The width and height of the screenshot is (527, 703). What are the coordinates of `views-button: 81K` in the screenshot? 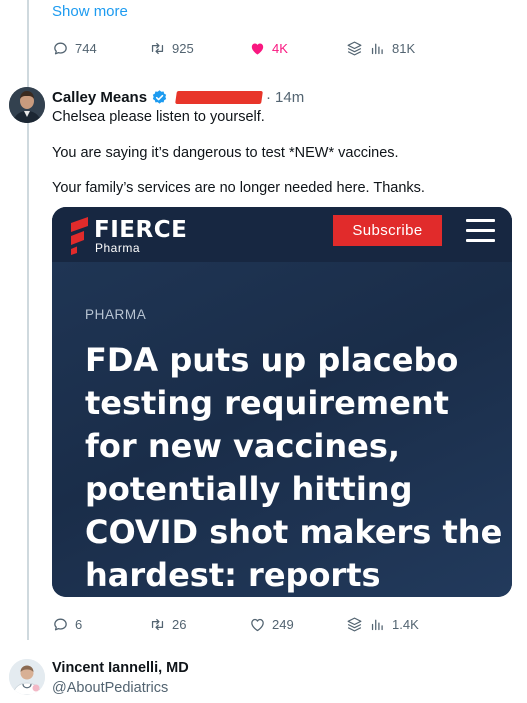 It's located at (380, 48).